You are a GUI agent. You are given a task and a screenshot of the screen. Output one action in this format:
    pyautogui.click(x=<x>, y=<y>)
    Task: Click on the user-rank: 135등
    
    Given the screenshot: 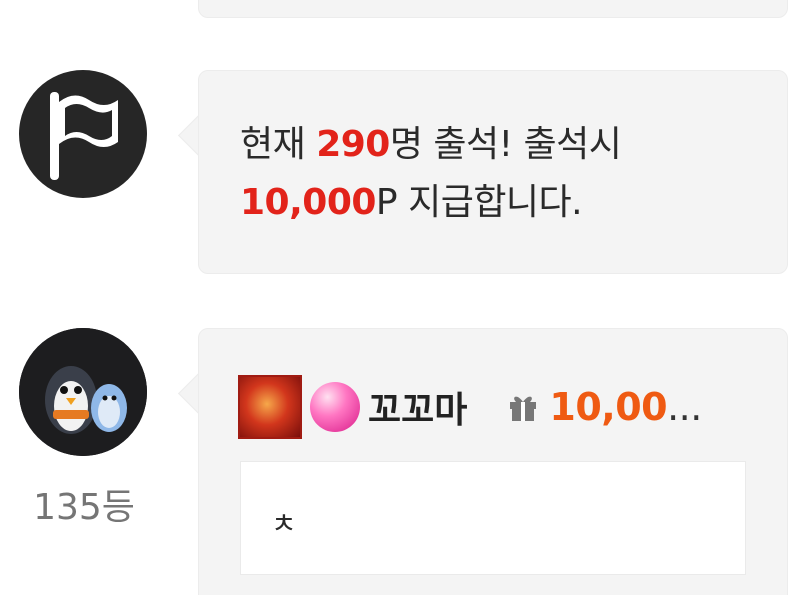 What is the action you would take?
    pyautogui.click(x=84, y=507)
    